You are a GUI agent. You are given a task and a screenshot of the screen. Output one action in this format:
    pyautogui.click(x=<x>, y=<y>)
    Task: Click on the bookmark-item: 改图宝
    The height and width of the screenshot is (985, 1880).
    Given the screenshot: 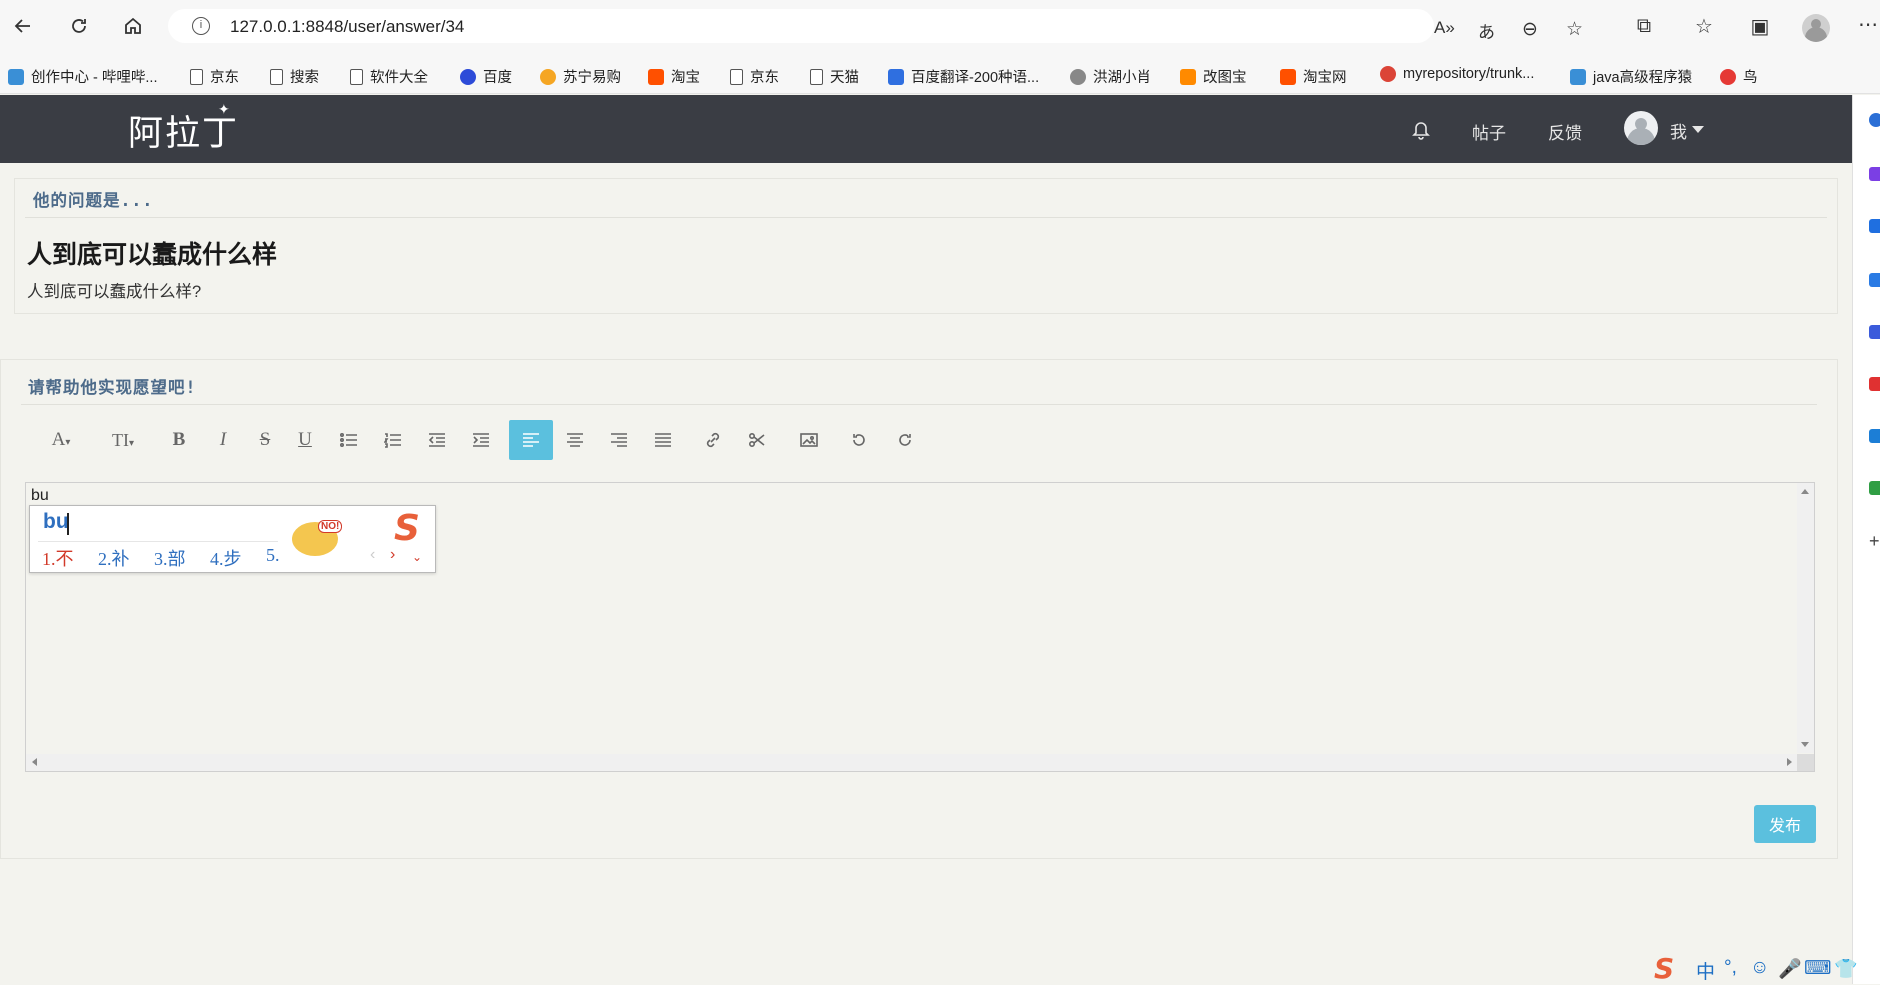 What is the action you would take?
    pyautogui.click(x=1213, y=76)
    